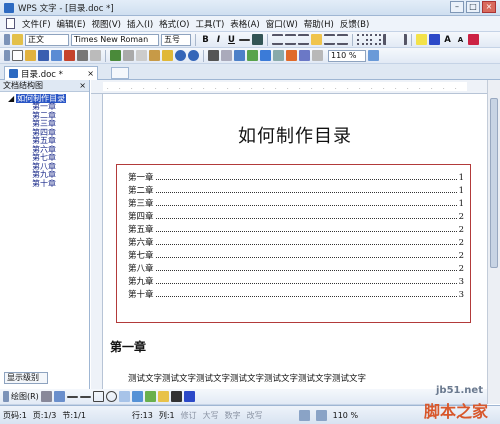 This screenshot has width=500, height=424. I want to click on undo-icon, so click(180, 55).